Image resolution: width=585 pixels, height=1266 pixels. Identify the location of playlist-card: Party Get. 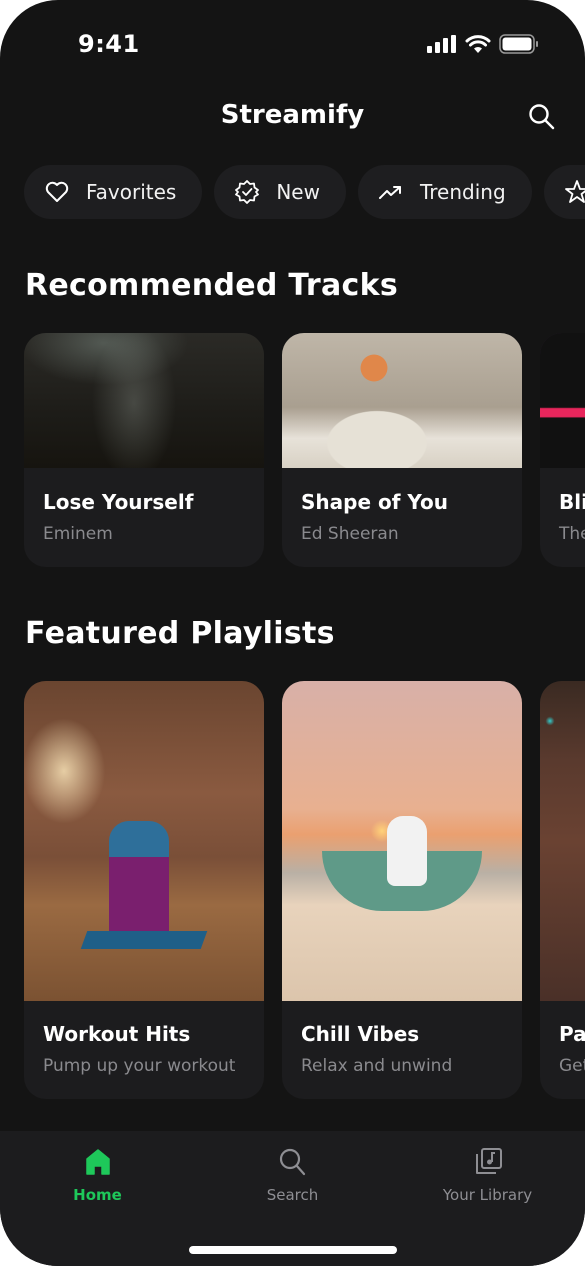
(562, 890).